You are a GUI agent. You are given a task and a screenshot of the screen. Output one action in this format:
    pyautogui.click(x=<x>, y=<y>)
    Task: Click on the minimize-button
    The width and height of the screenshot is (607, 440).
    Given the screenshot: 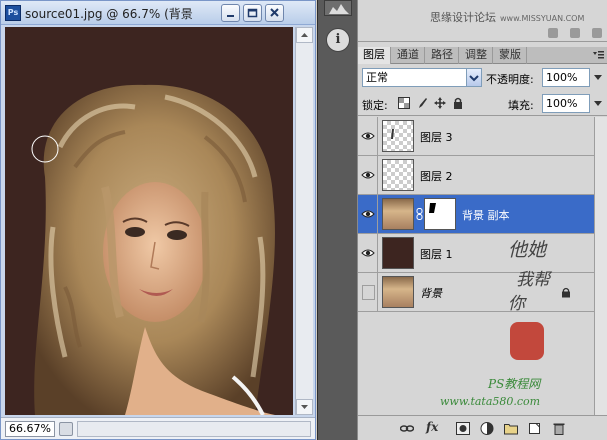 What is the action you would take?
    pyautogui.click(x=230, y=13)
    